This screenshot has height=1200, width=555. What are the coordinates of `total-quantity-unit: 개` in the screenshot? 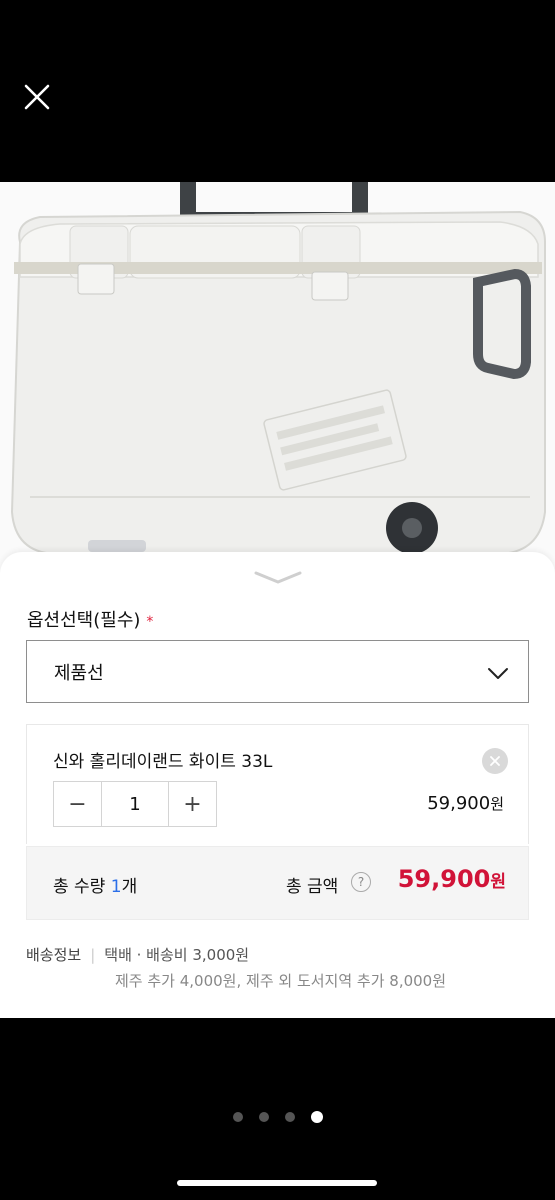 It's located at (129, 887).